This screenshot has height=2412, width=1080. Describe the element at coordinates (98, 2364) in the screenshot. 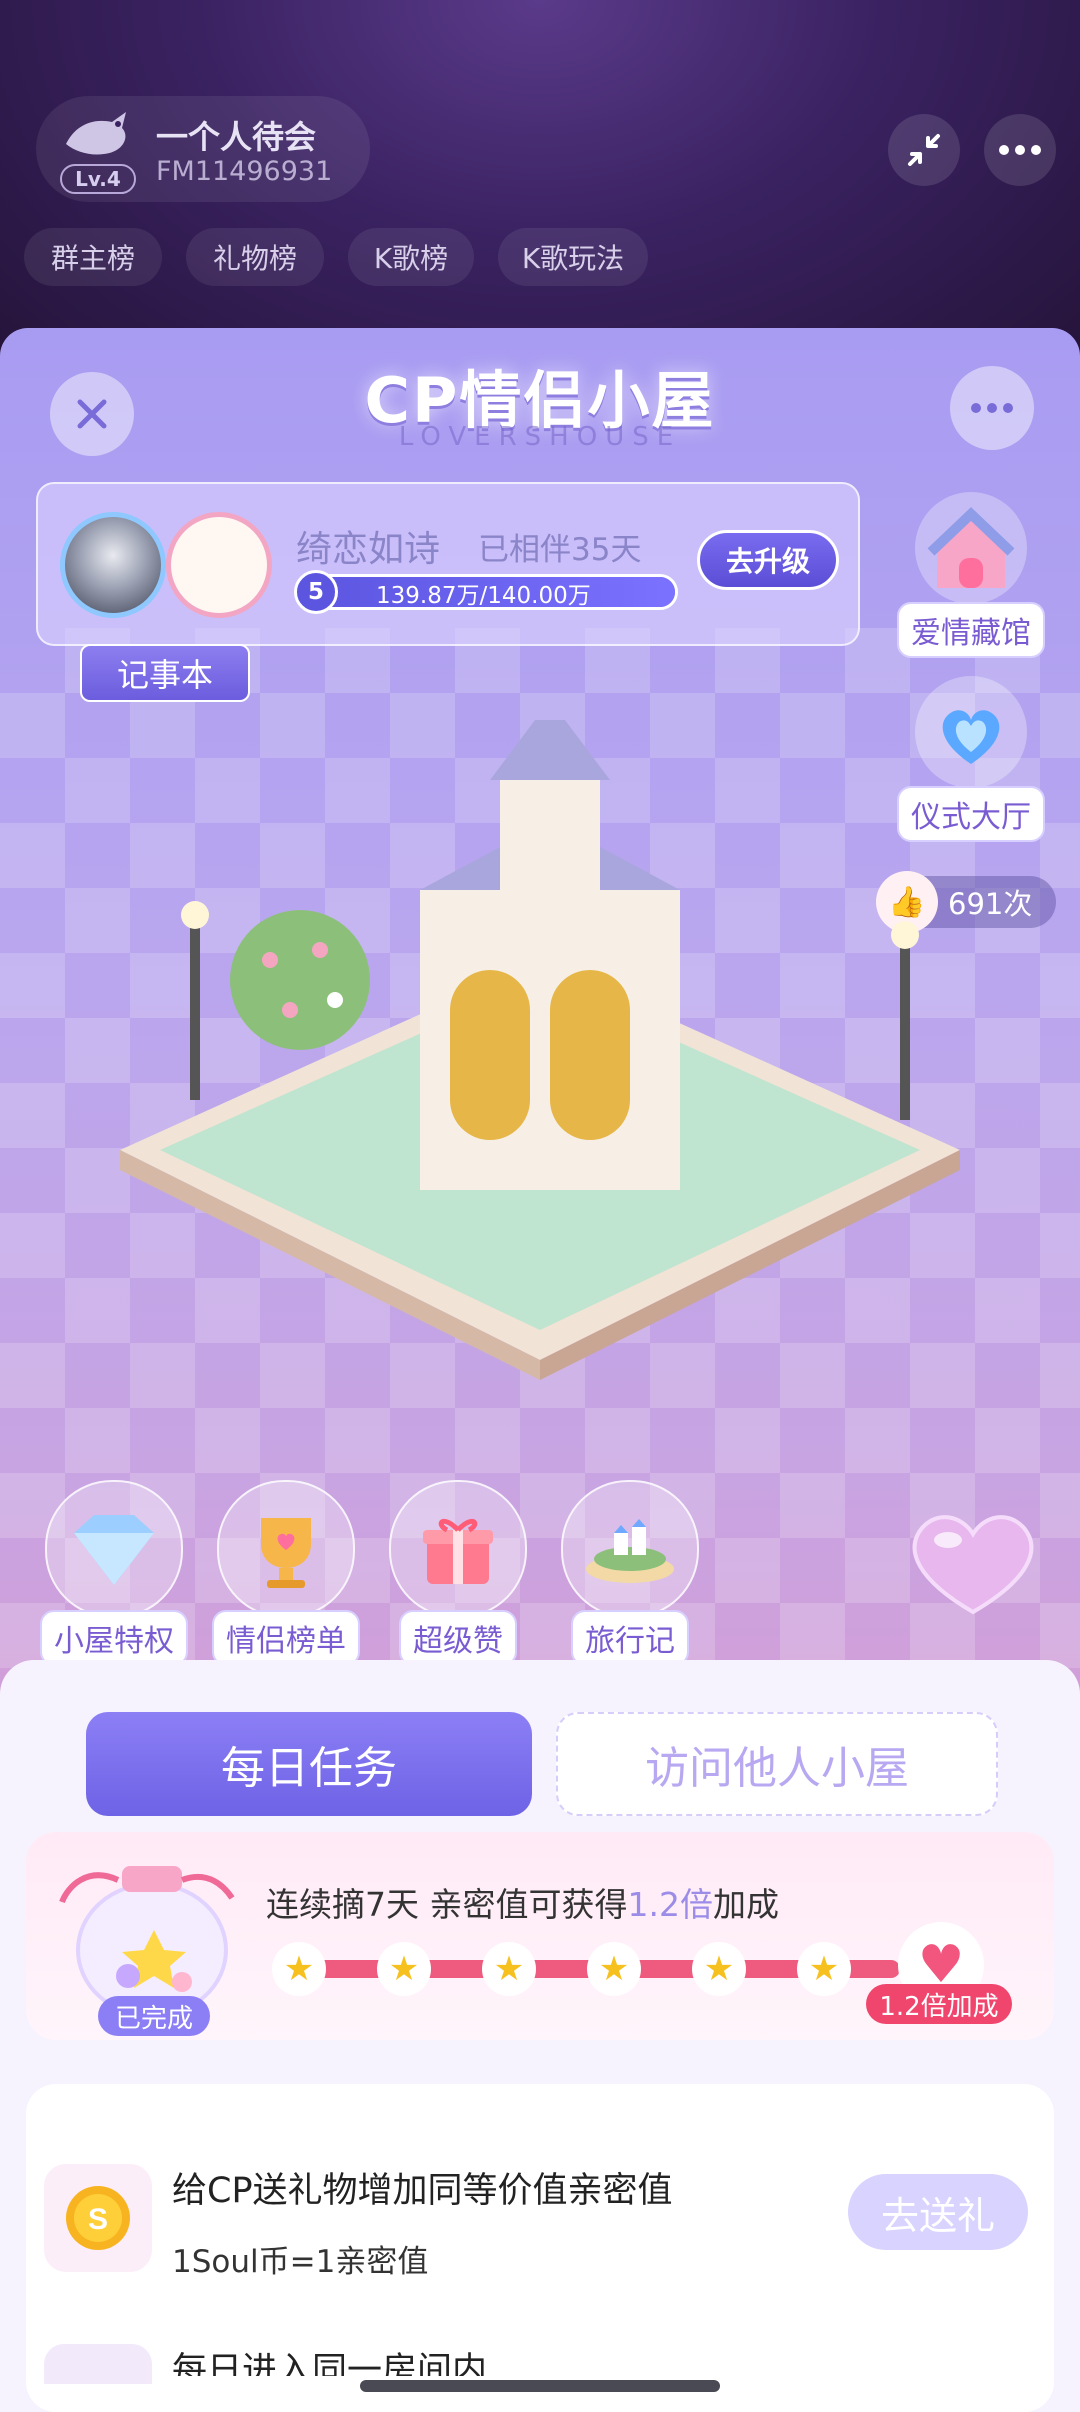

I see `next-task-icon` at that location.